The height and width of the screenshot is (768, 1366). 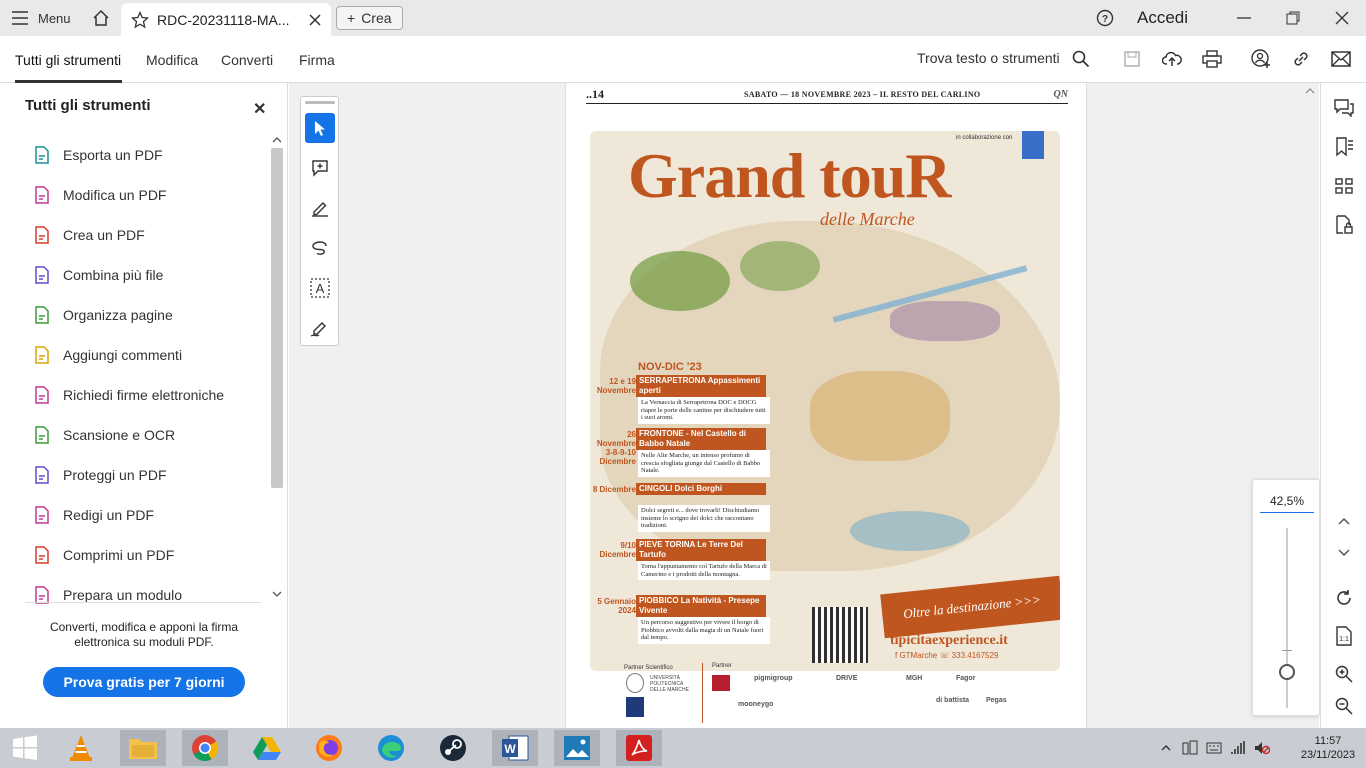 What do you see at coordinates (315, 19) in the screenshot?
I see `close-tab-icon` at bounding box center [315, 19].